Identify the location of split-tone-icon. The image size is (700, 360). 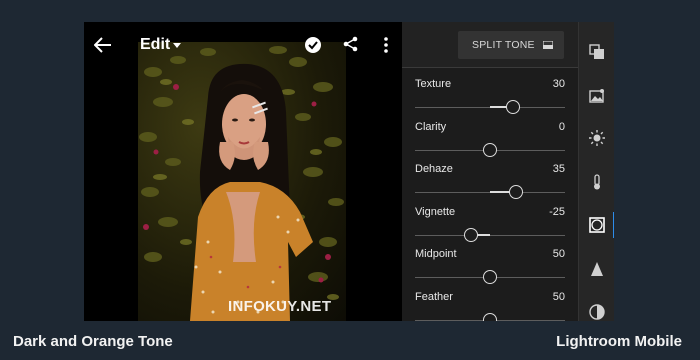
(548, 45).